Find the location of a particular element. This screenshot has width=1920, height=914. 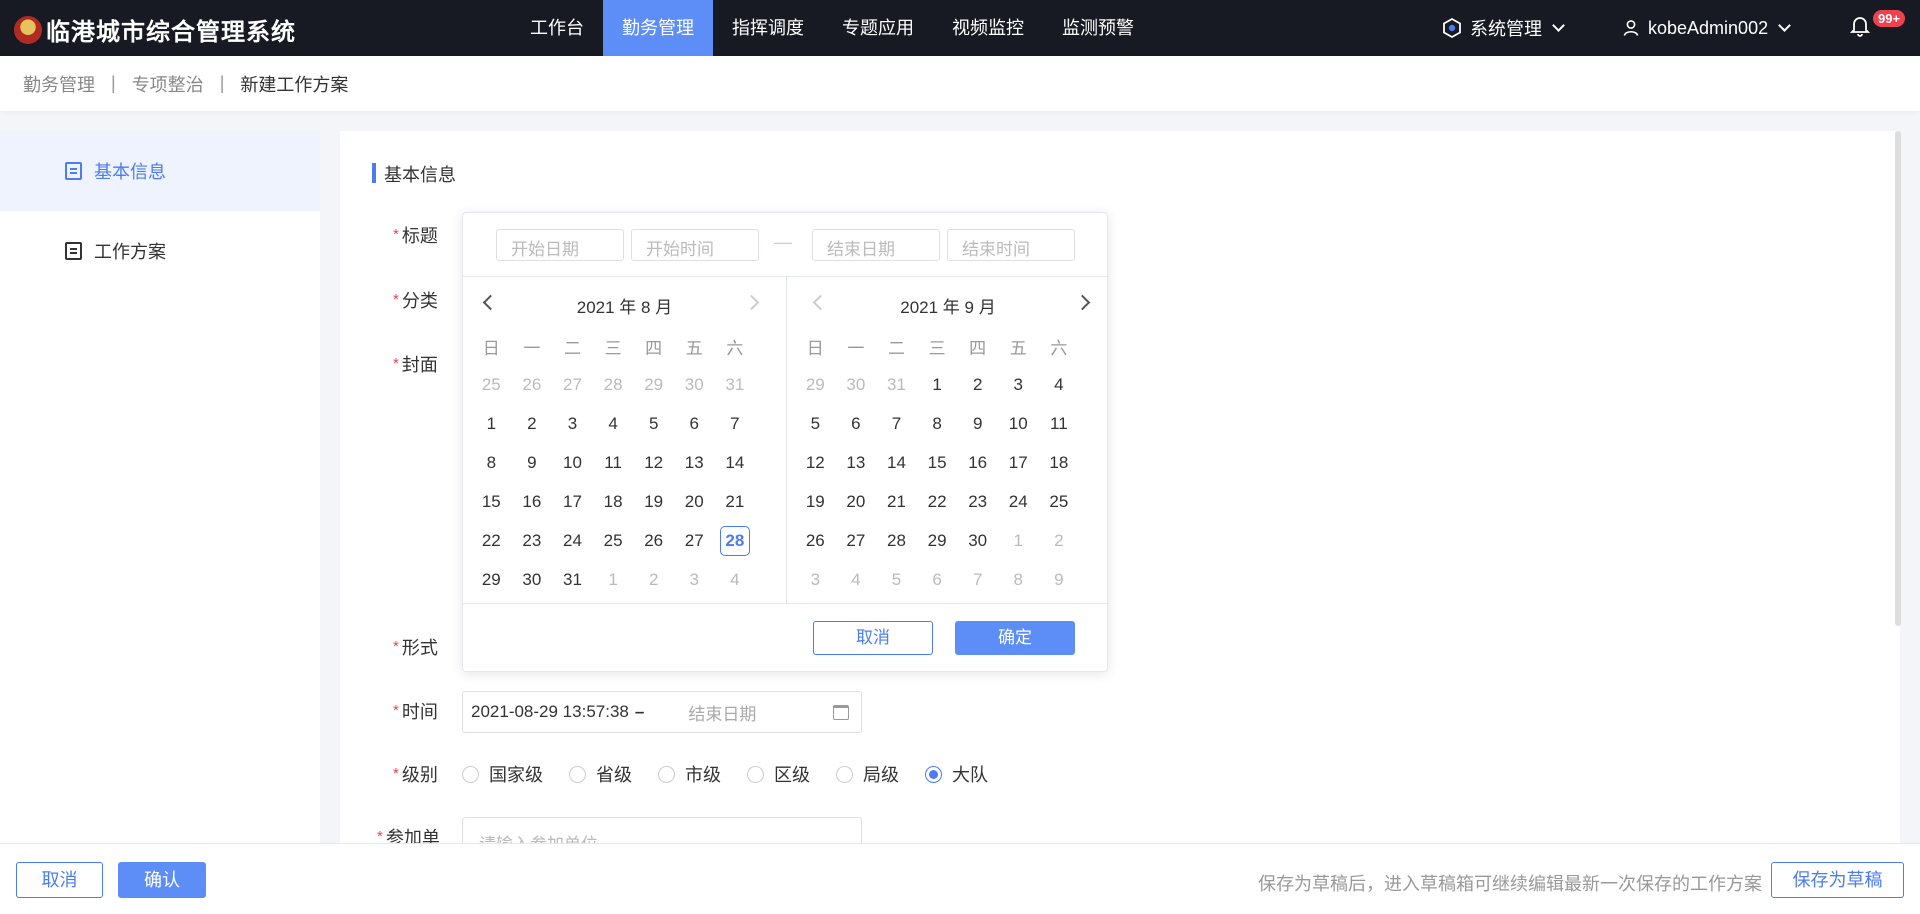

breadcrumb-item: 专项整治 is located at coordinates (168, 84).